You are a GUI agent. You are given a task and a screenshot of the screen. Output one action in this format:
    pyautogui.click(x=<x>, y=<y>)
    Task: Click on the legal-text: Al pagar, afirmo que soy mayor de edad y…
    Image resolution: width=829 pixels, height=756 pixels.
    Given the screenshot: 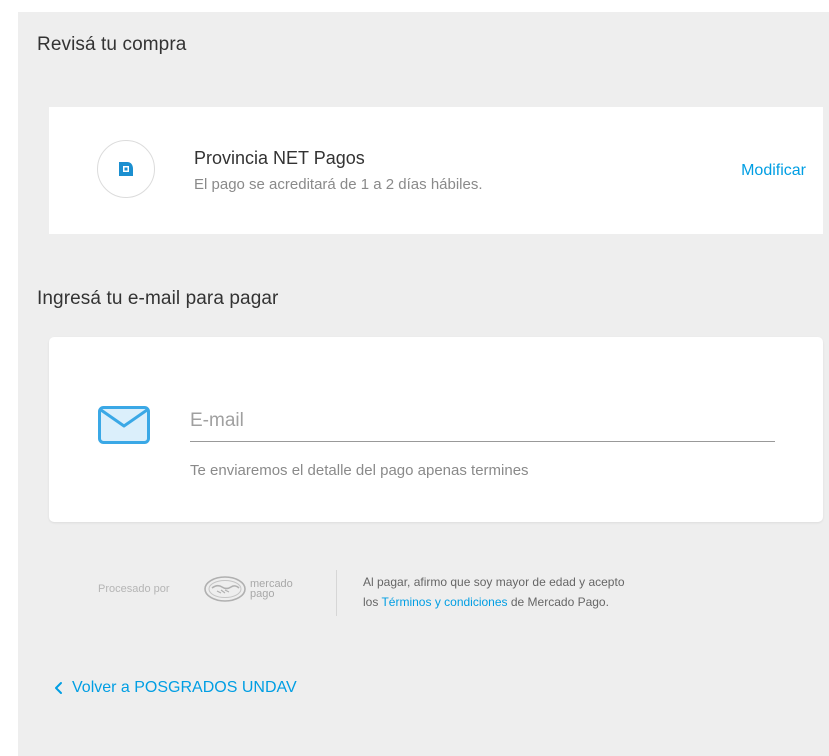 What is the action you would take?
    pyautogui.click(x=583, y=592)
    